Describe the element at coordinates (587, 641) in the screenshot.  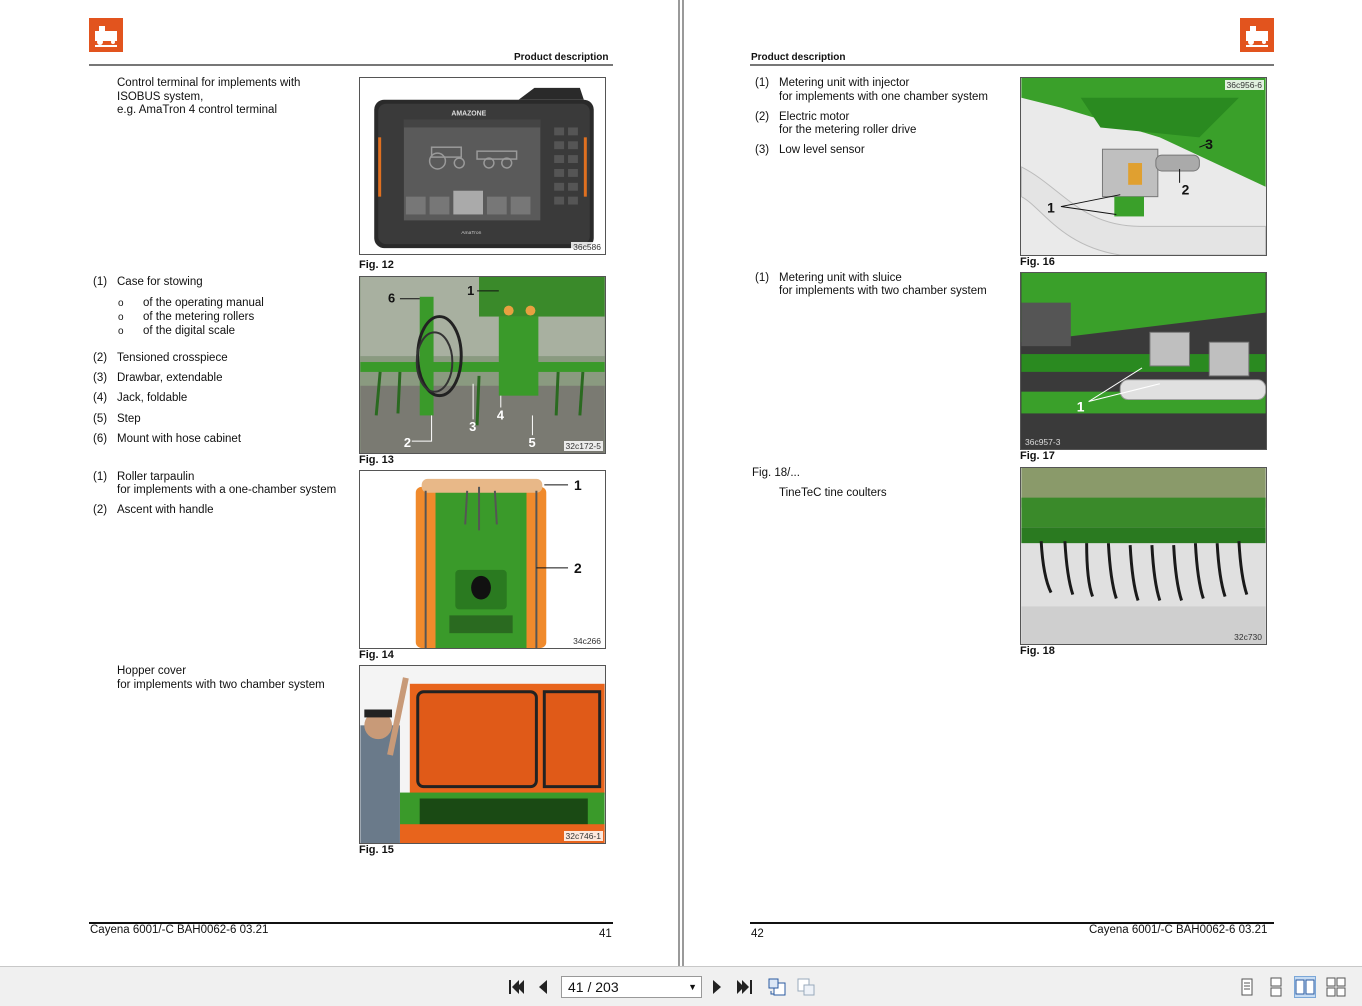
I see `fig14-code: 34c266` at that location.